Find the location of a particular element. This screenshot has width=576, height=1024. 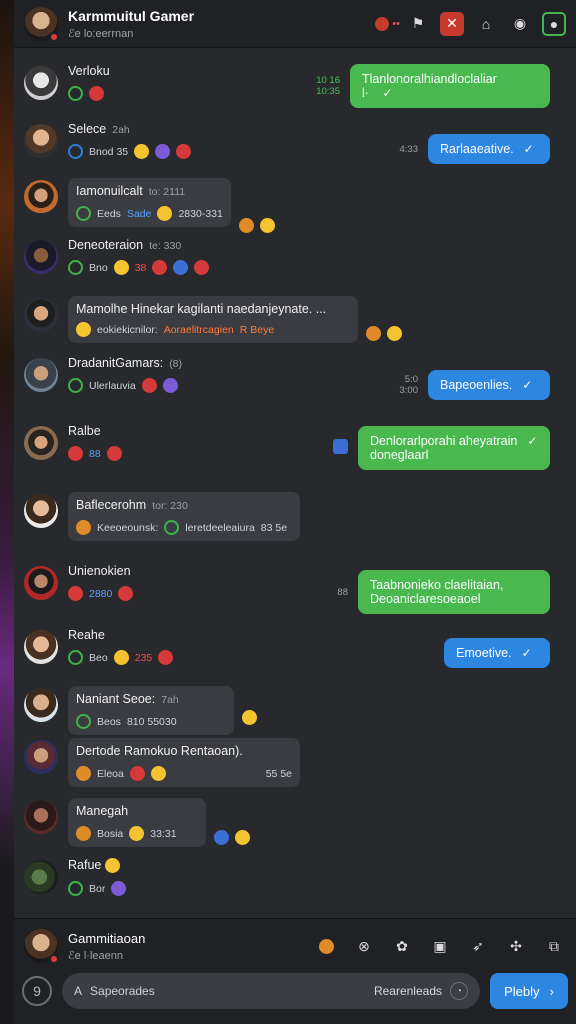

outgoing-message: Emoetive. ✓ is located at coordinates (497, 653).